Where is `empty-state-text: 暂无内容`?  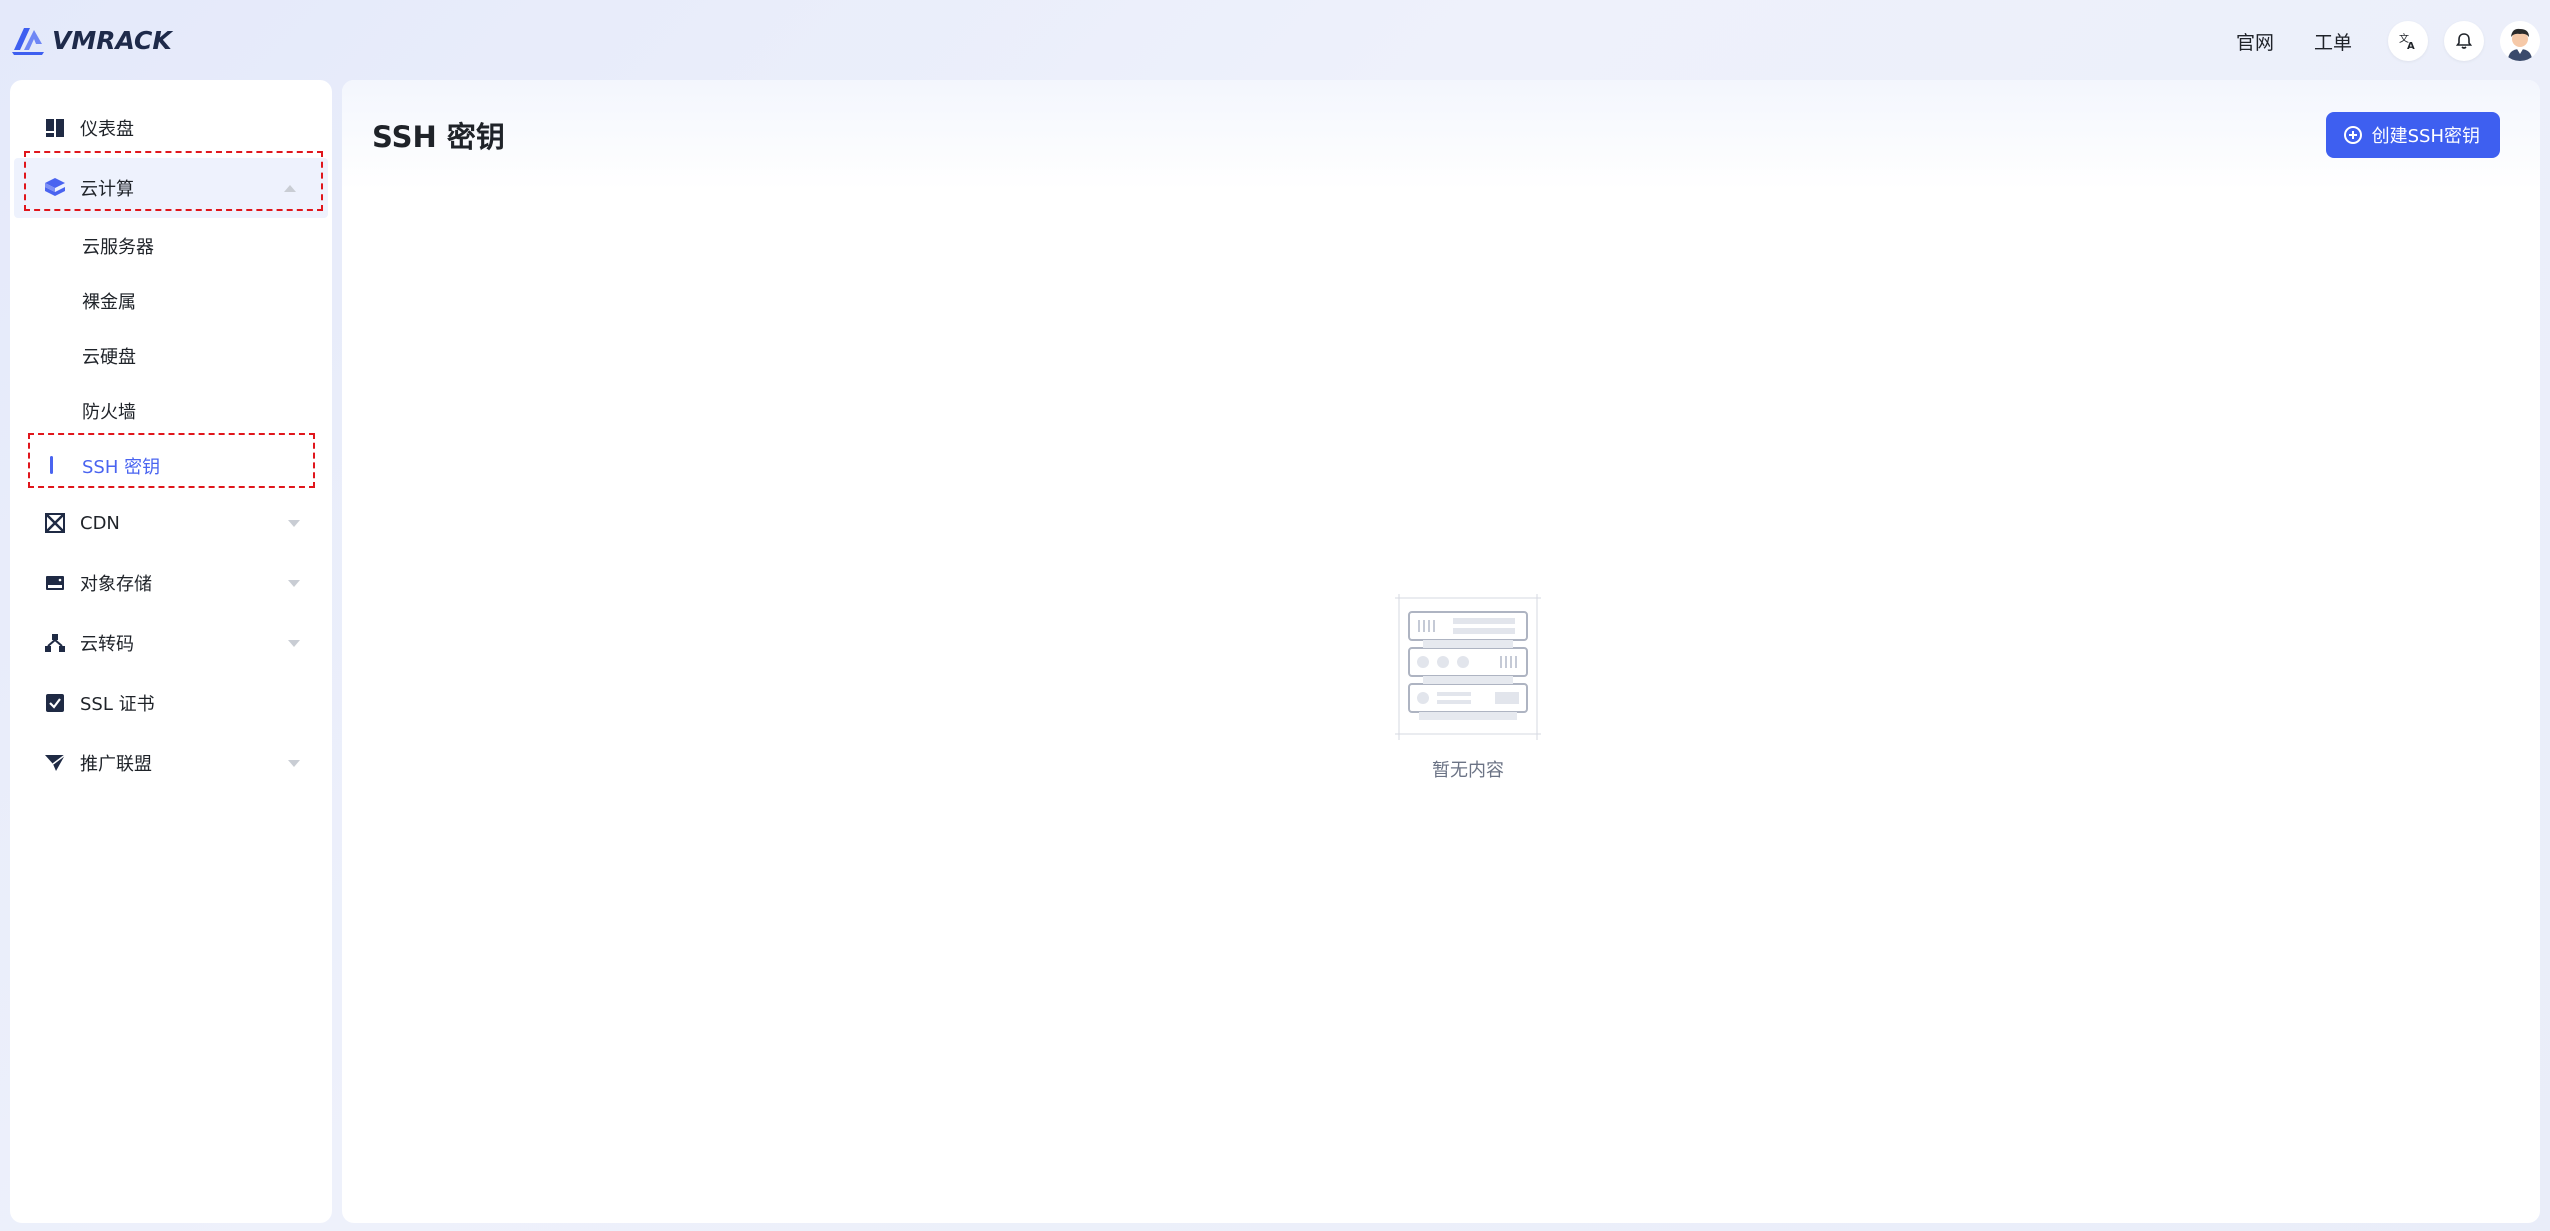
empty-state-text: 暂无内容 is located at coordinates (1468, 770).